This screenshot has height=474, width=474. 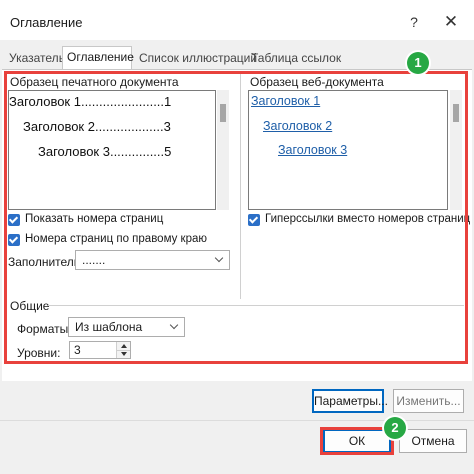 I want to click on web-preview-scroll-thumb, so click(x=456, y=113).